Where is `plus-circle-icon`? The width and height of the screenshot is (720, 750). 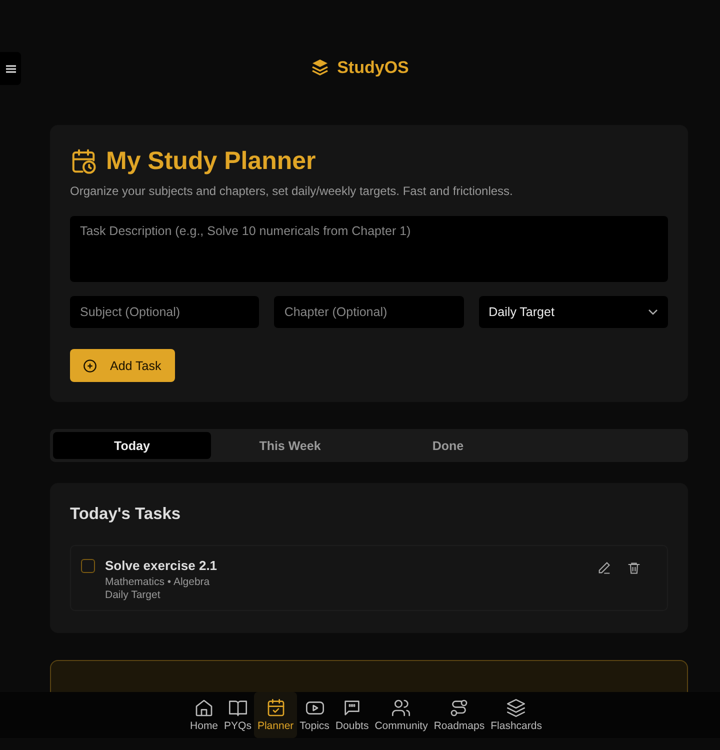
plus-circle-icon is located at coordinates (90, 365).